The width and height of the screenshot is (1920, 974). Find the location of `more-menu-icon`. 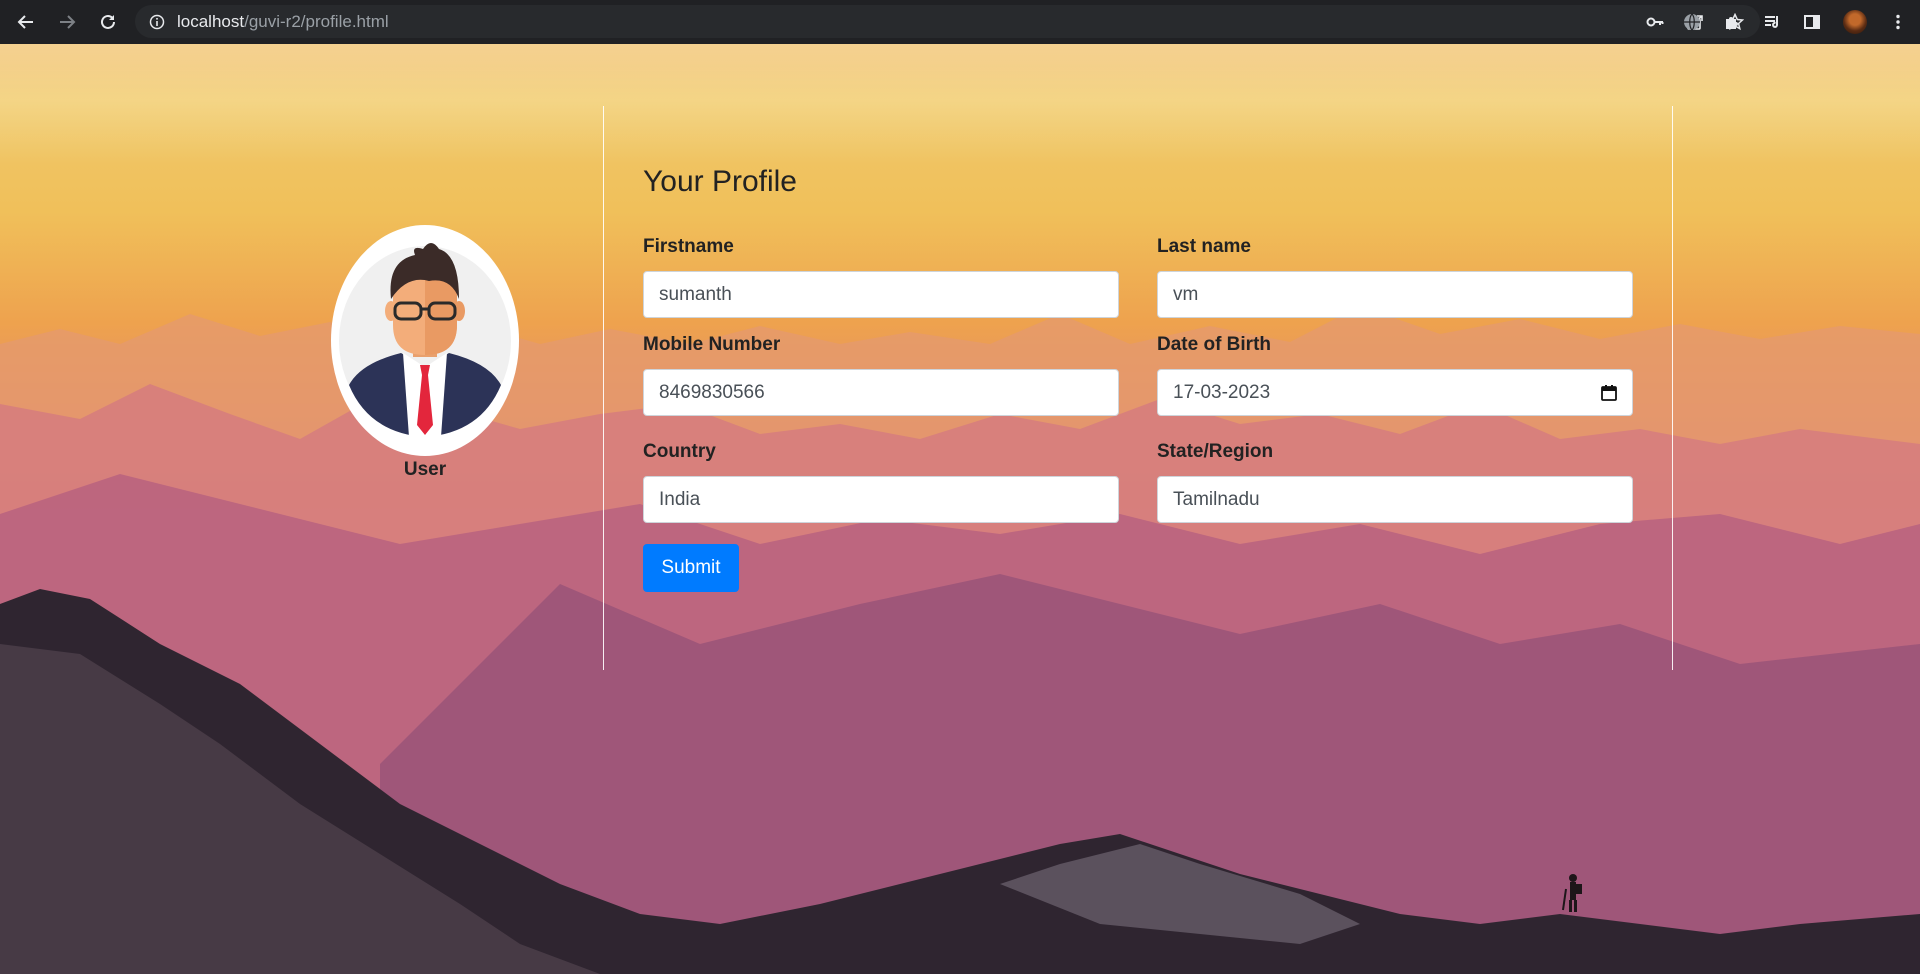

more-menu-icon is located at coordinates (1898, 22).